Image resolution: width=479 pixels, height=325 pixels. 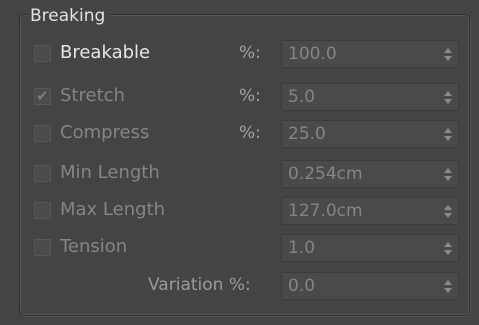 What do you see at coordinates (110, 173) in the screenshot?
I see `min-length-label: Min Length` at bounding box center [110, 173].